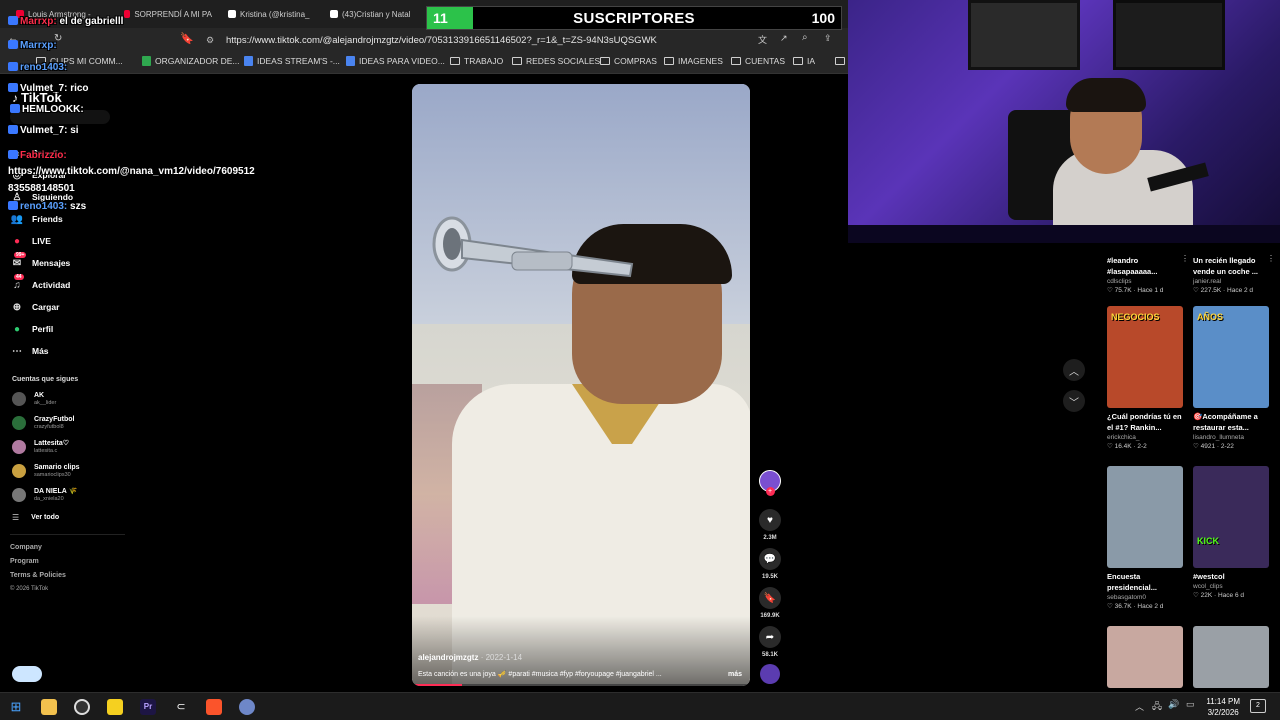 This screenshot has width=1280, height=720. I want to click on chevron-down-icon: ﹀, so click(1074, 403).